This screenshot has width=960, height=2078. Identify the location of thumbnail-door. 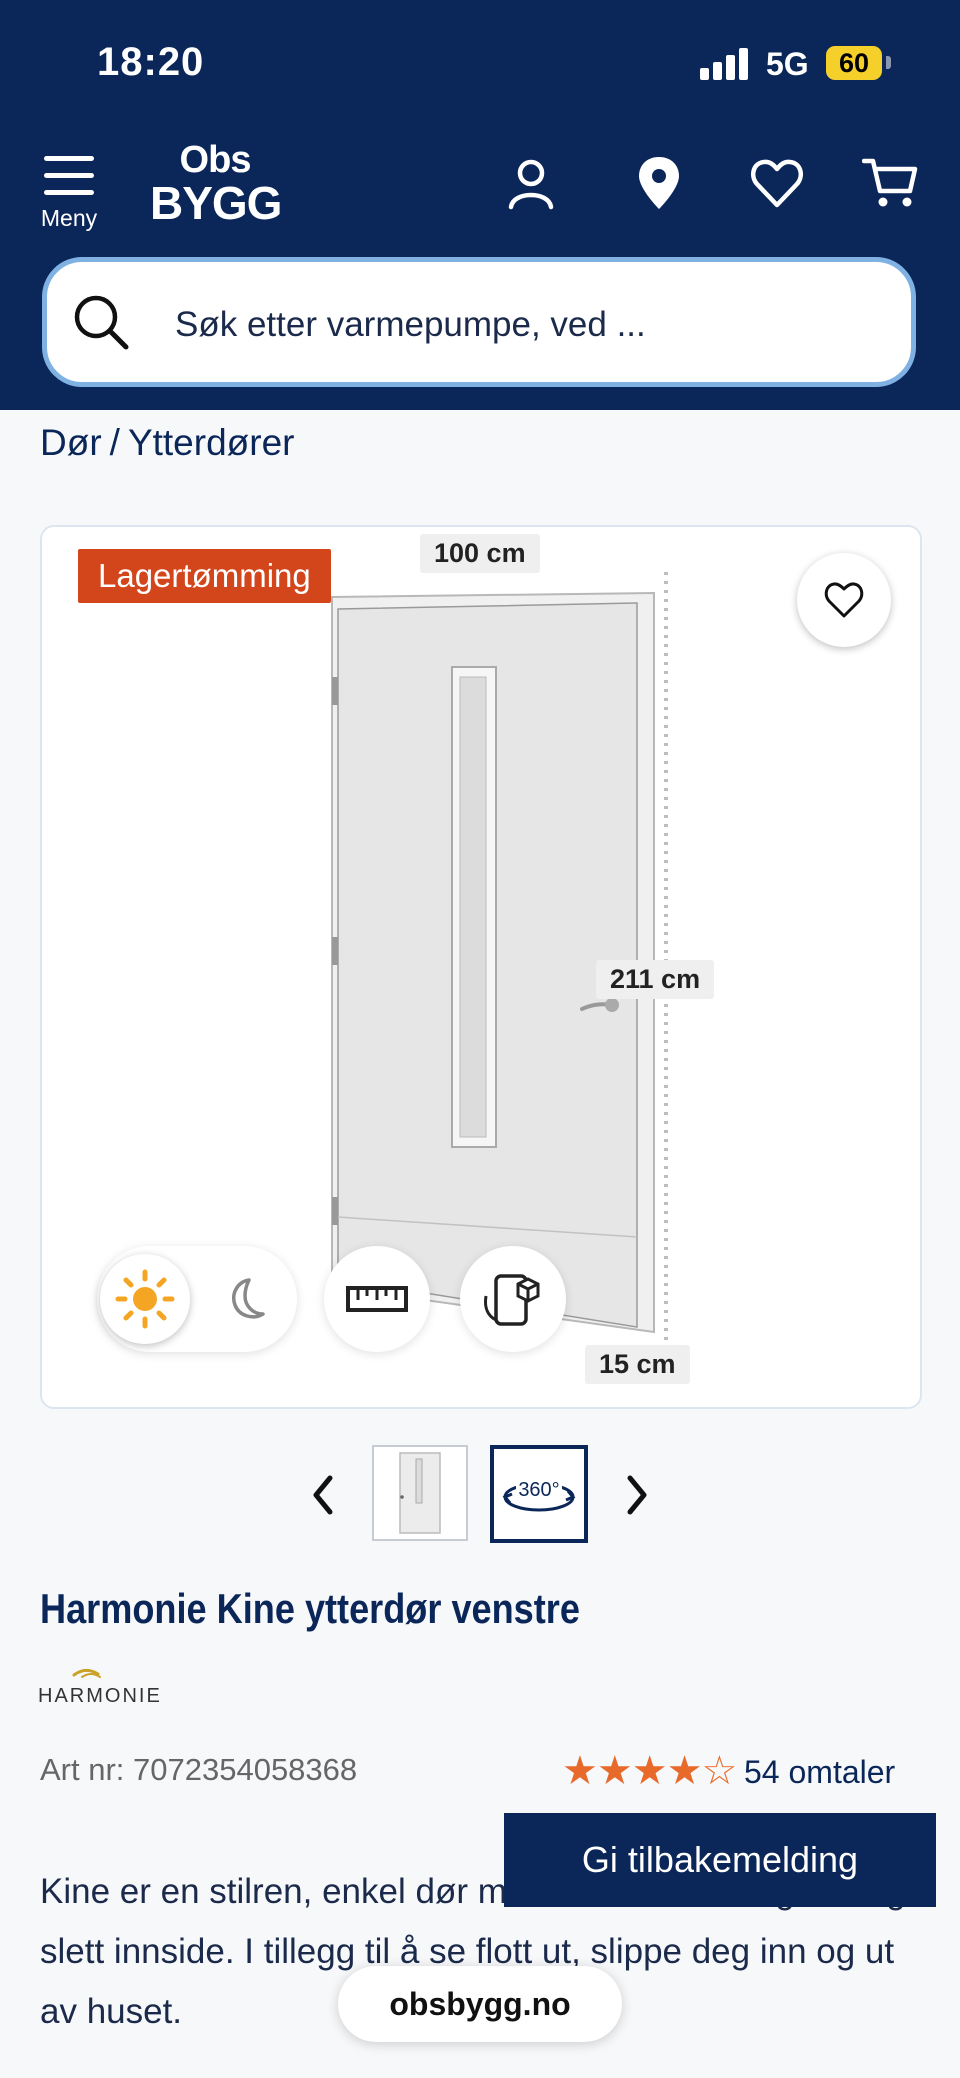
(420, 1493).